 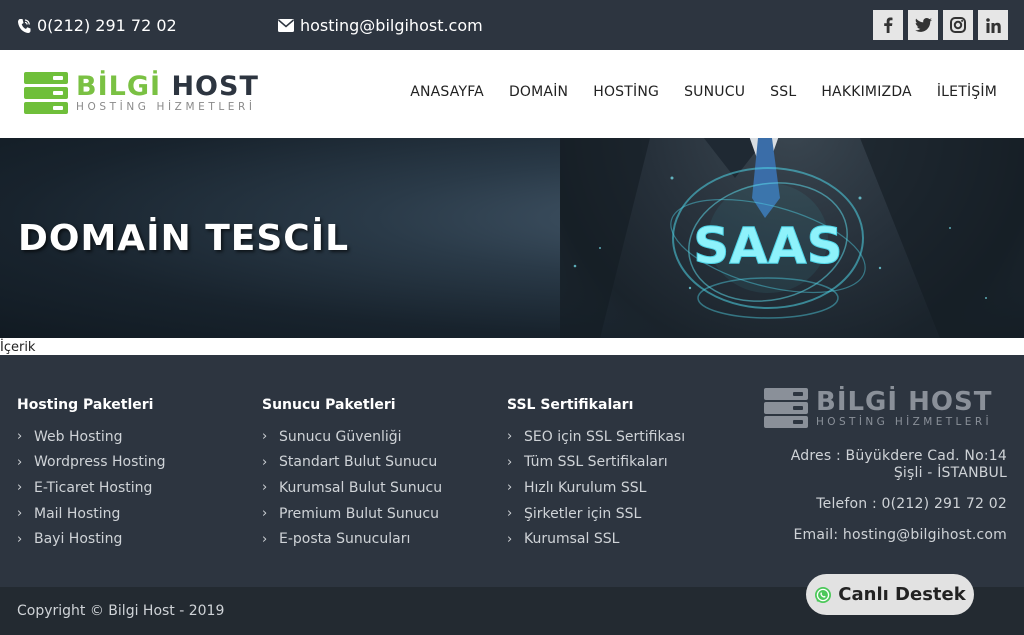 I want to click on nav-hosting: HOSTİNG, so click(x=626, y=92).